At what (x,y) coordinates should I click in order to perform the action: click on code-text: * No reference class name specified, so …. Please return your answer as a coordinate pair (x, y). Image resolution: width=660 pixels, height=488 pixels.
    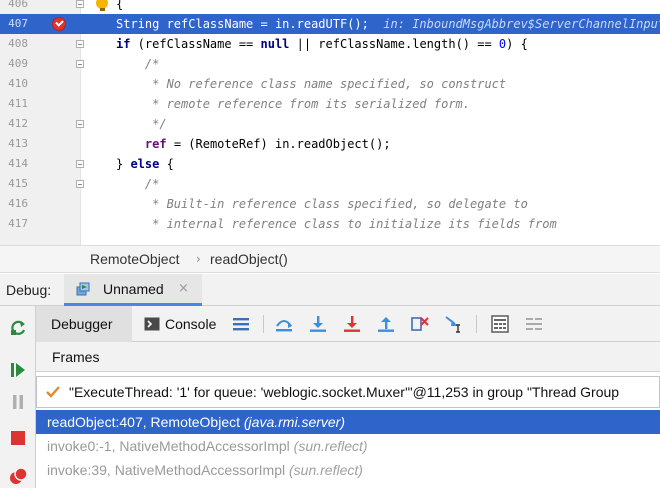
    Looking at the image, I should click on (311, 84).